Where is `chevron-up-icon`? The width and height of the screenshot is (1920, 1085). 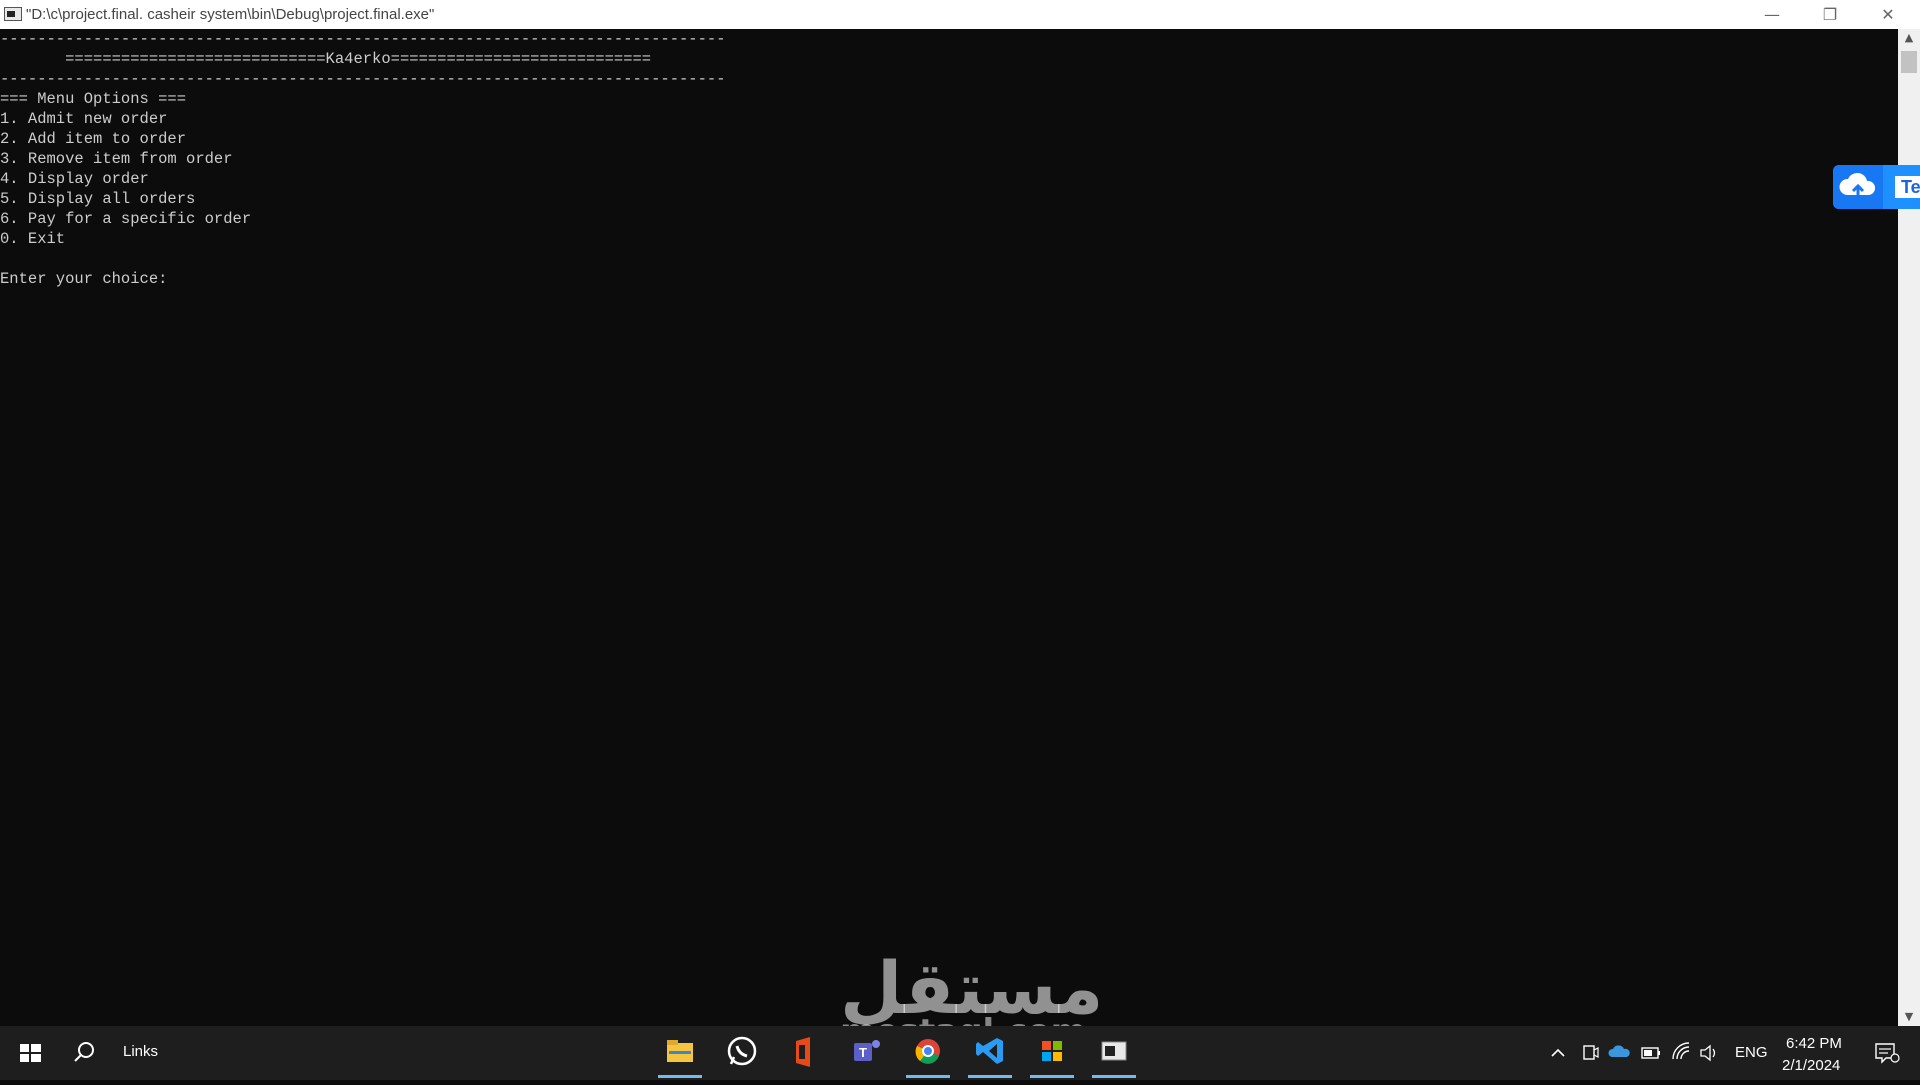 chevron-up-icon is located at coordinates (1558, 1052).